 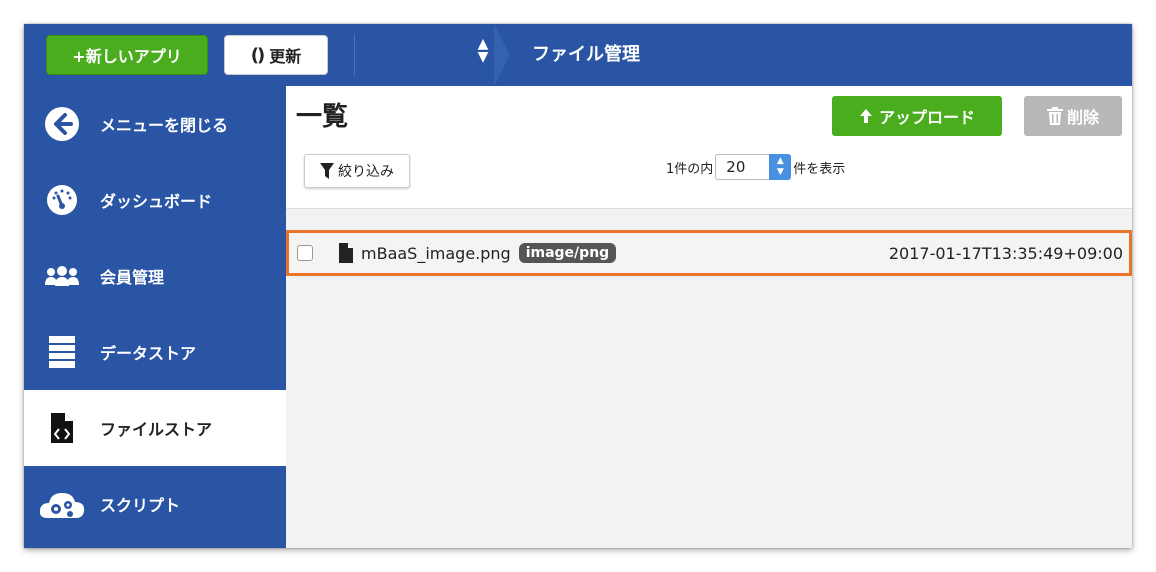 I want to click on file-date: 2017-01-17T13:35:49+09:00, so click(x=1005, y=253).